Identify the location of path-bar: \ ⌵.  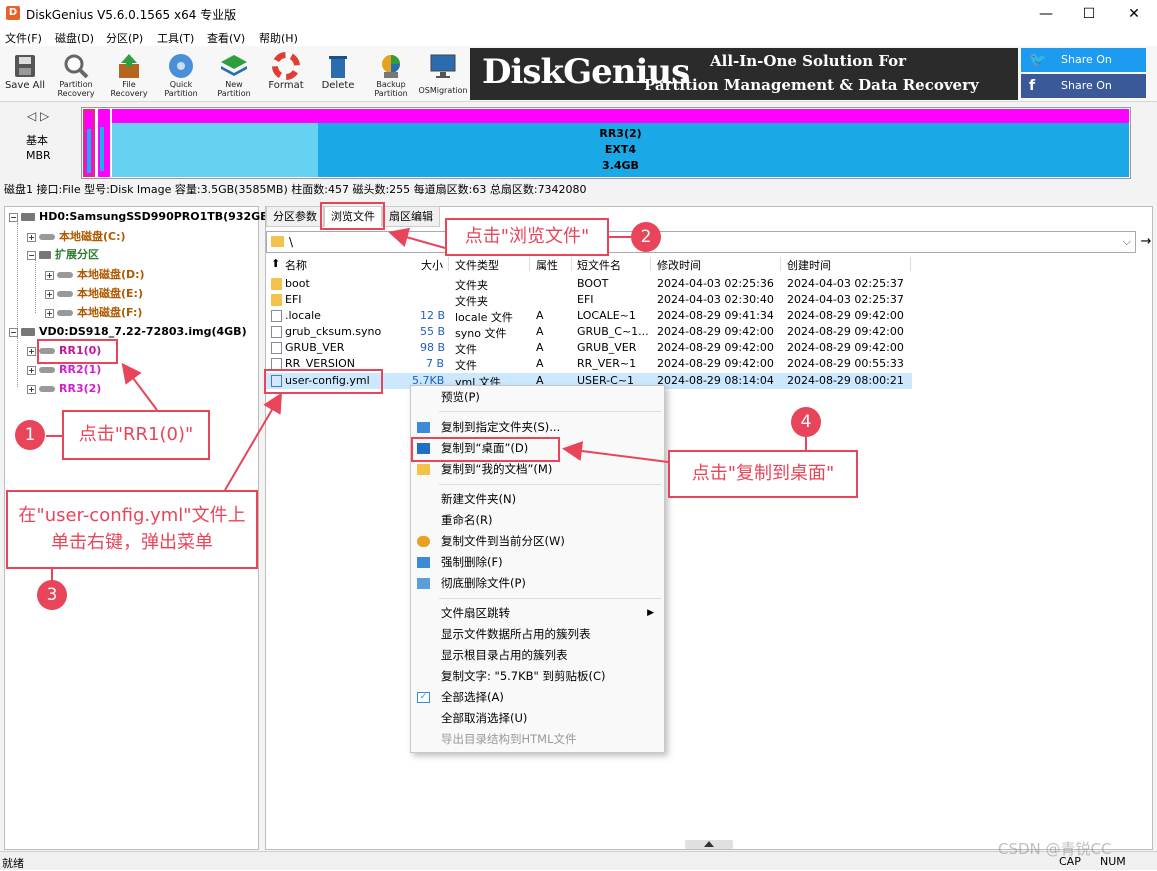
(701, 242).